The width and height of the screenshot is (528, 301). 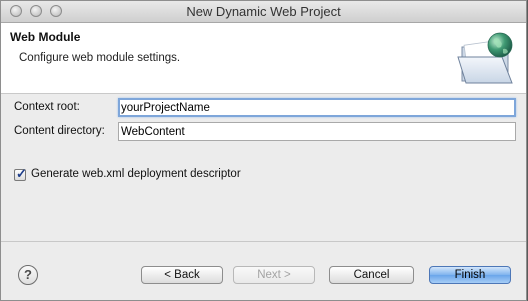 I want to click on content-directory-row: Content directory:, so click(x=263, y=132).